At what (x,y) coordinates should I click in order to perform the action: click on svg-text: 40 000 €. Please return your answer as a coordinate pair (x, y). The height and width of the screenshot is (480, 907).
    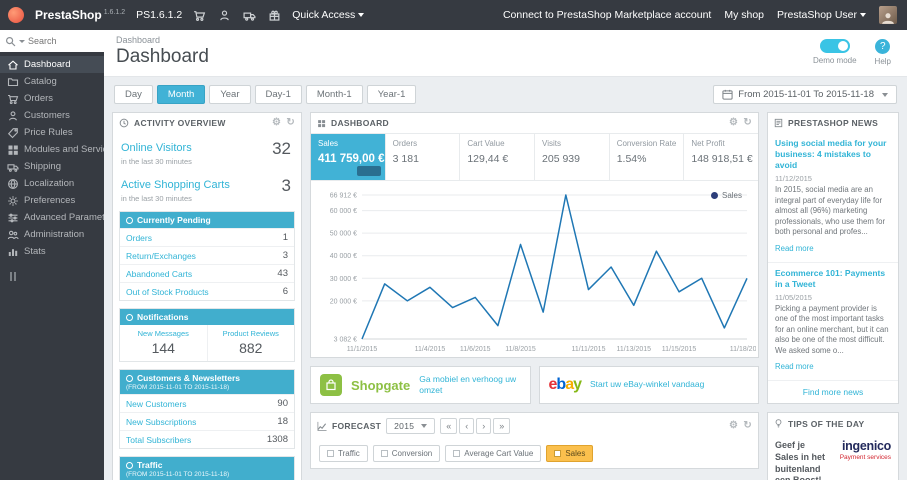
    Looking at the image, I should click on (343, 256).